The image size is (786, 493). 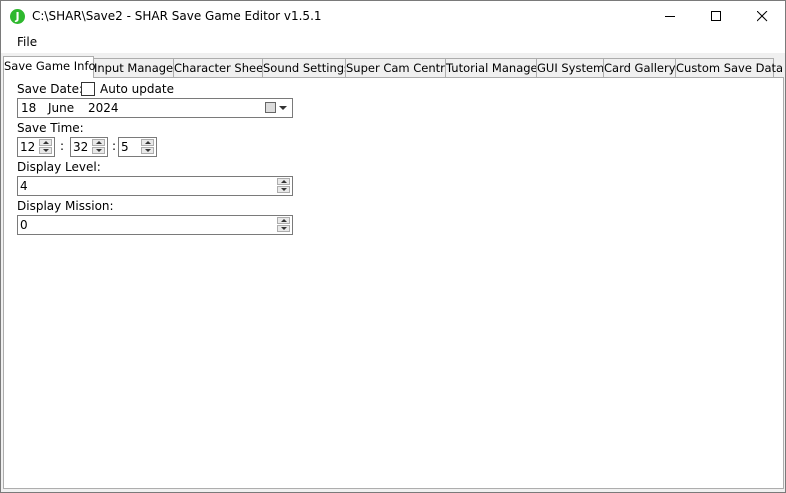 What do you see at coordinates (270, 107) in the screenshot?
I see `calendar-icon` at bounding box center [270, 107].